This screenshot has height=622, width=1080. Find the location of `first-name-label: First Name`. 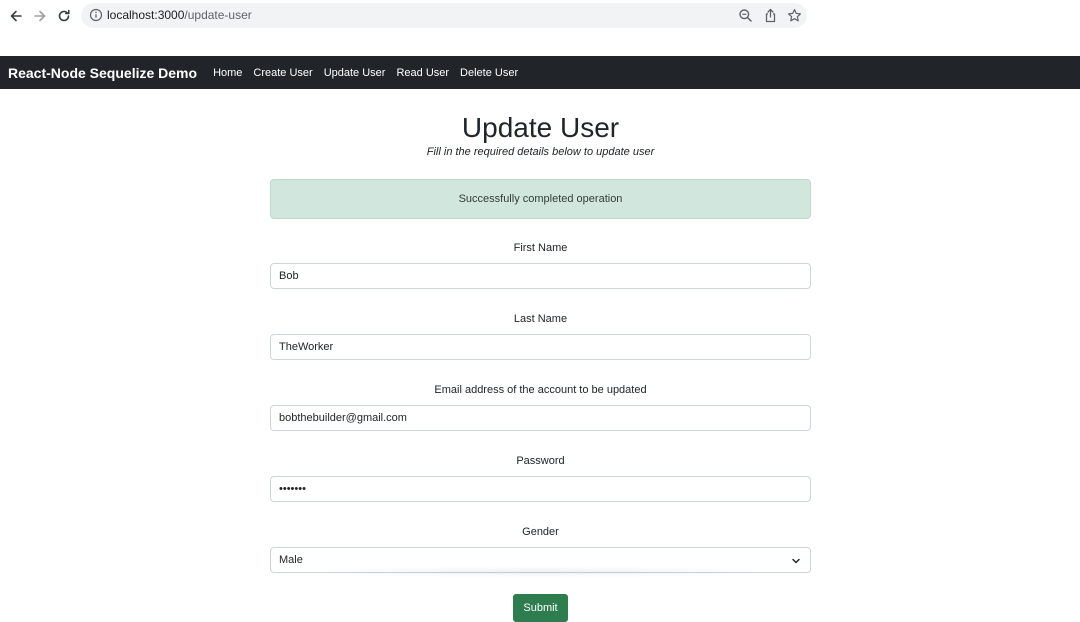

first-name-label: First Name is located at coordinates (540, 248).